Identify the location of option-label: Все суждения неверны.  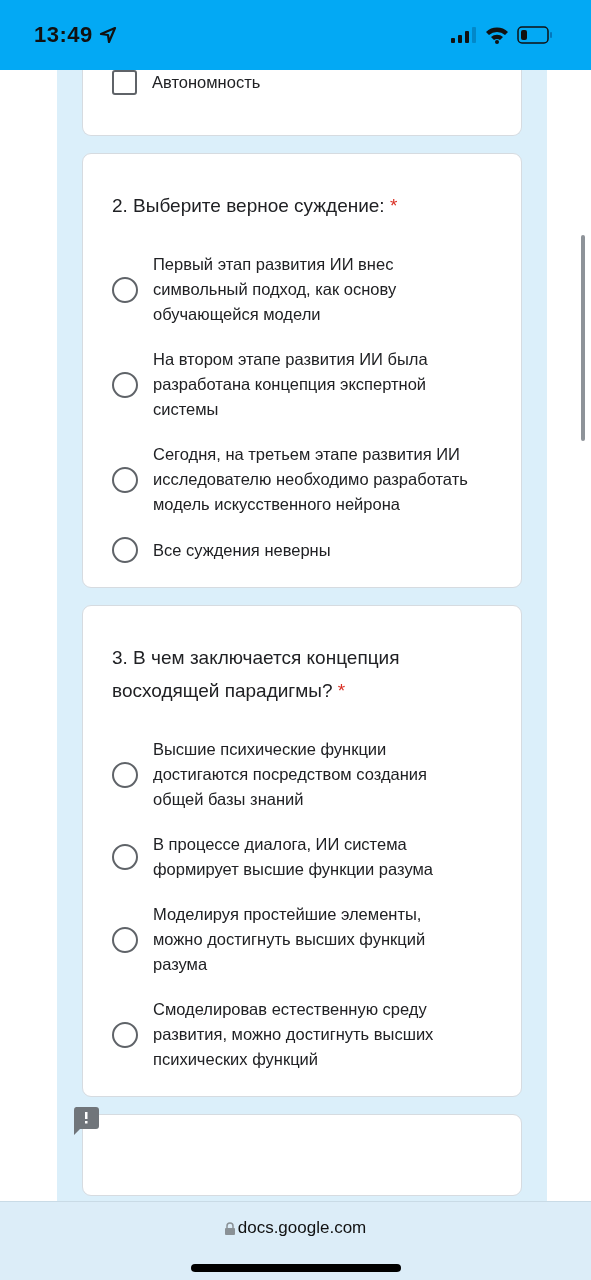
(242, 550).